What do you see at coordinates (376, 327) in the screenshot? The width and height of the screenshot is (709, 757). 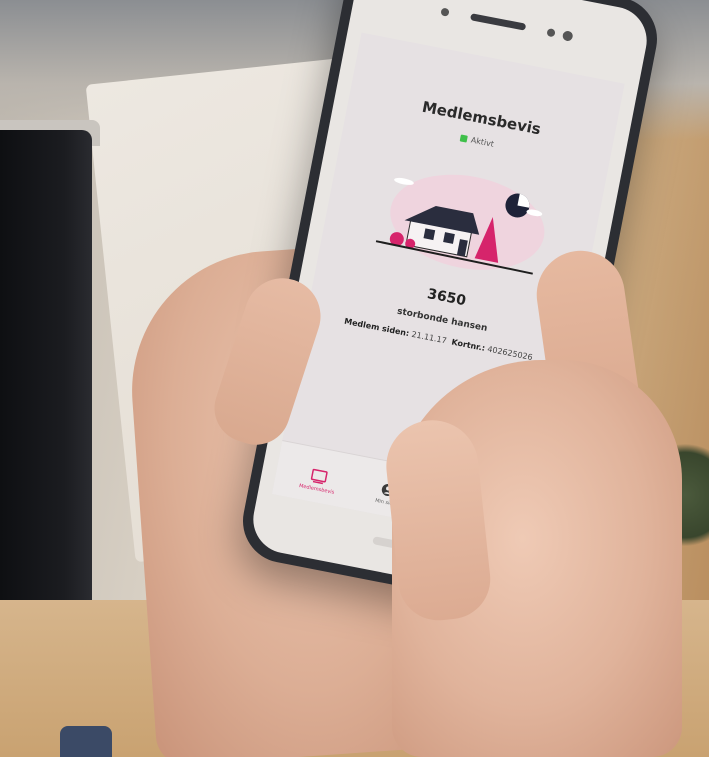 I see `member-since-label: Medlem siden:` at bounding box center [376, 327].